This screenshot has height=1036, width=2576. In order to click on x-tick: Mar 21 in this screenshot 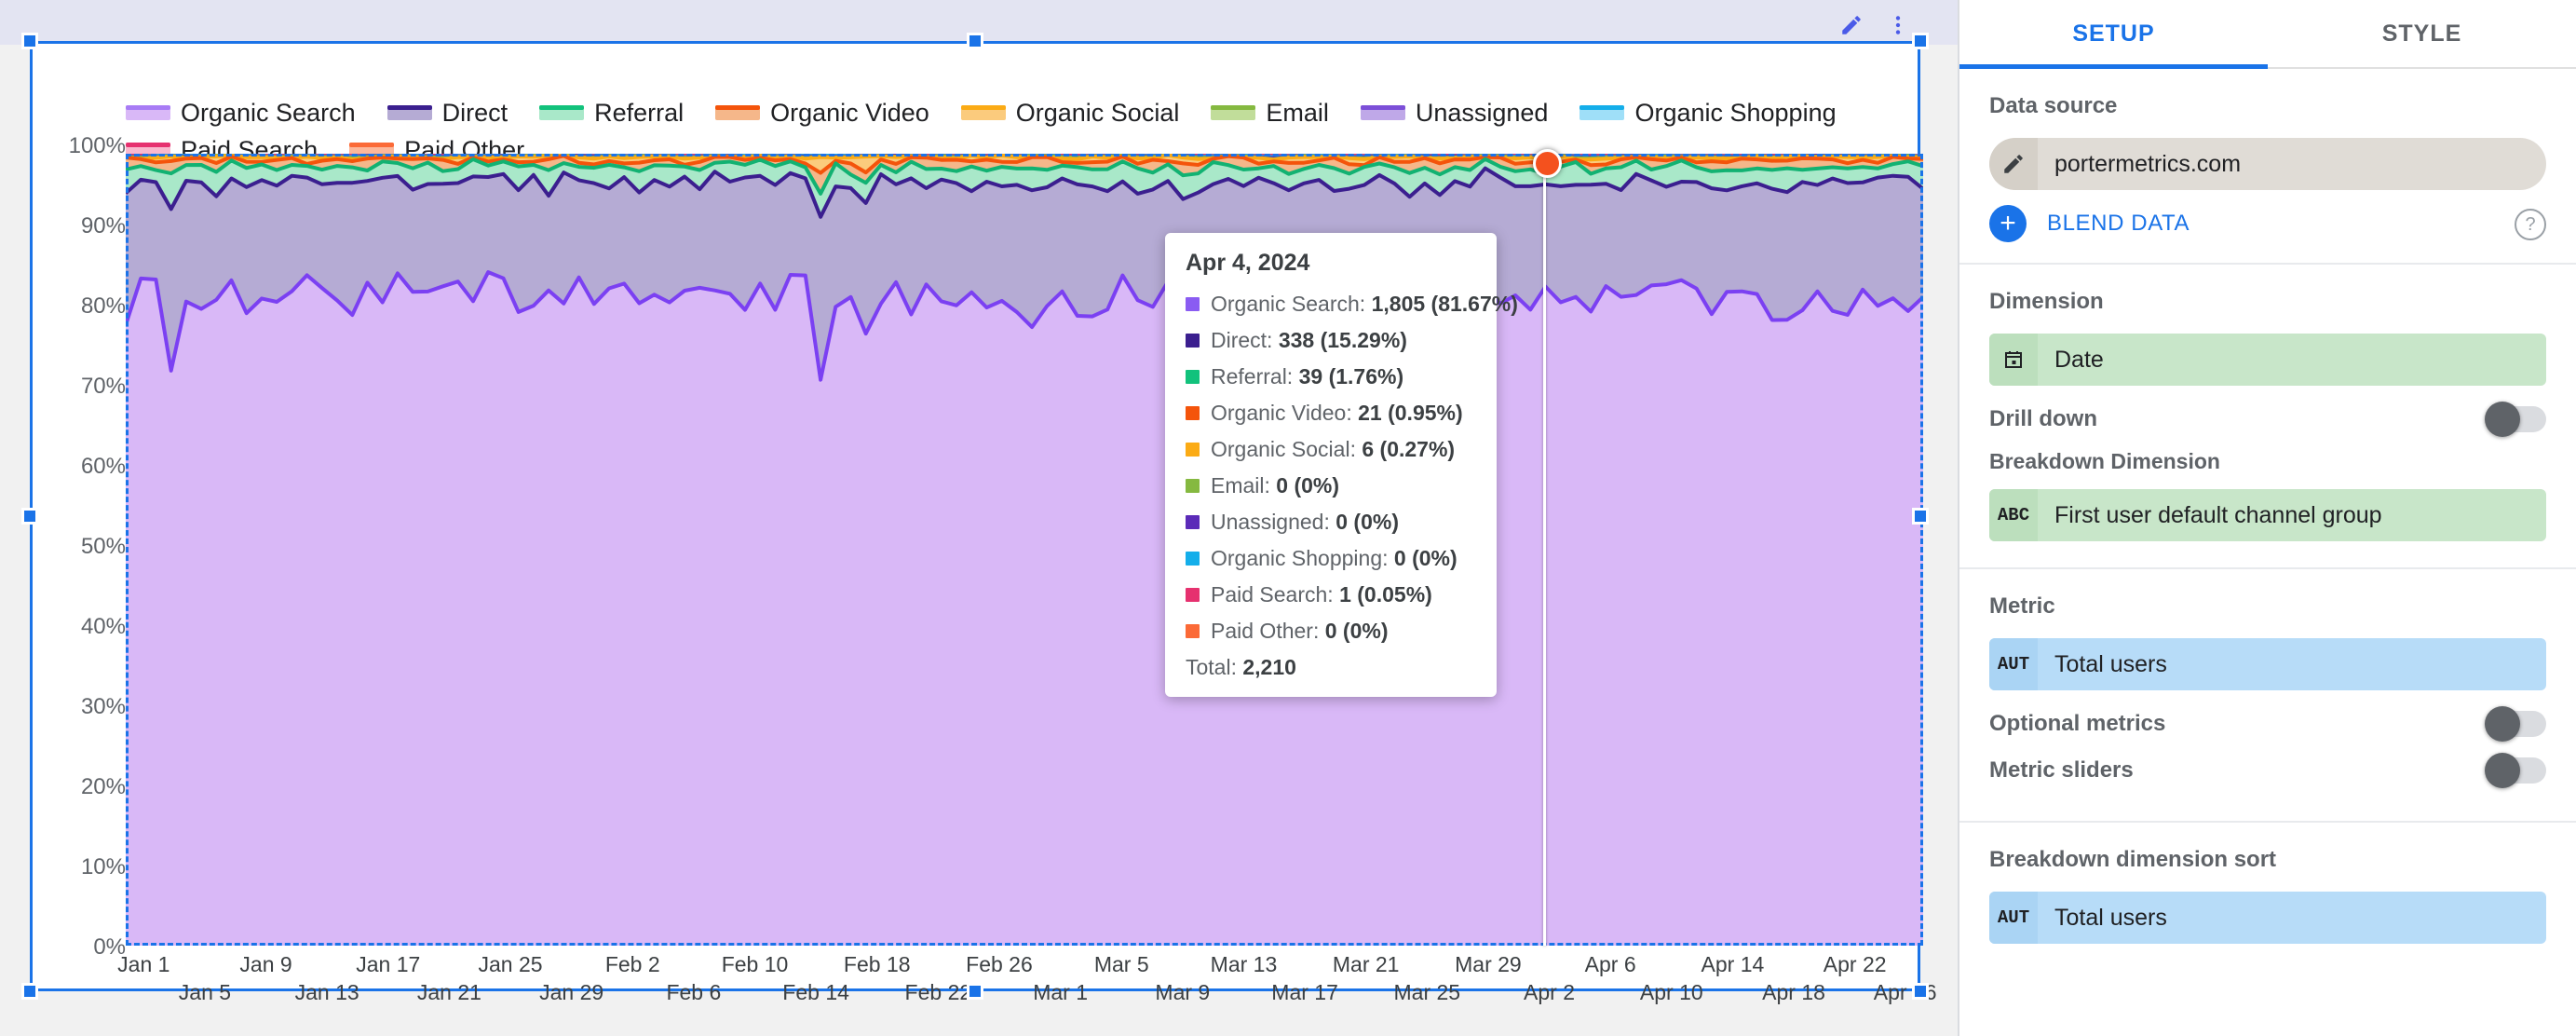, I will do `click(1366, 964)`.